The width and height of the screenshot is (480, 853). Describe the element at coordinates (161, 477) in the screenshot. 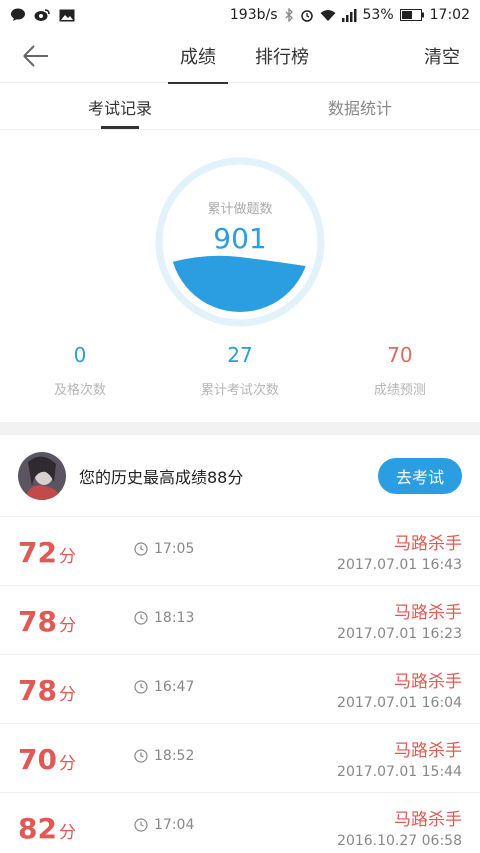

I see `best-score-text: 您的历史最高成绩88分` at that location.